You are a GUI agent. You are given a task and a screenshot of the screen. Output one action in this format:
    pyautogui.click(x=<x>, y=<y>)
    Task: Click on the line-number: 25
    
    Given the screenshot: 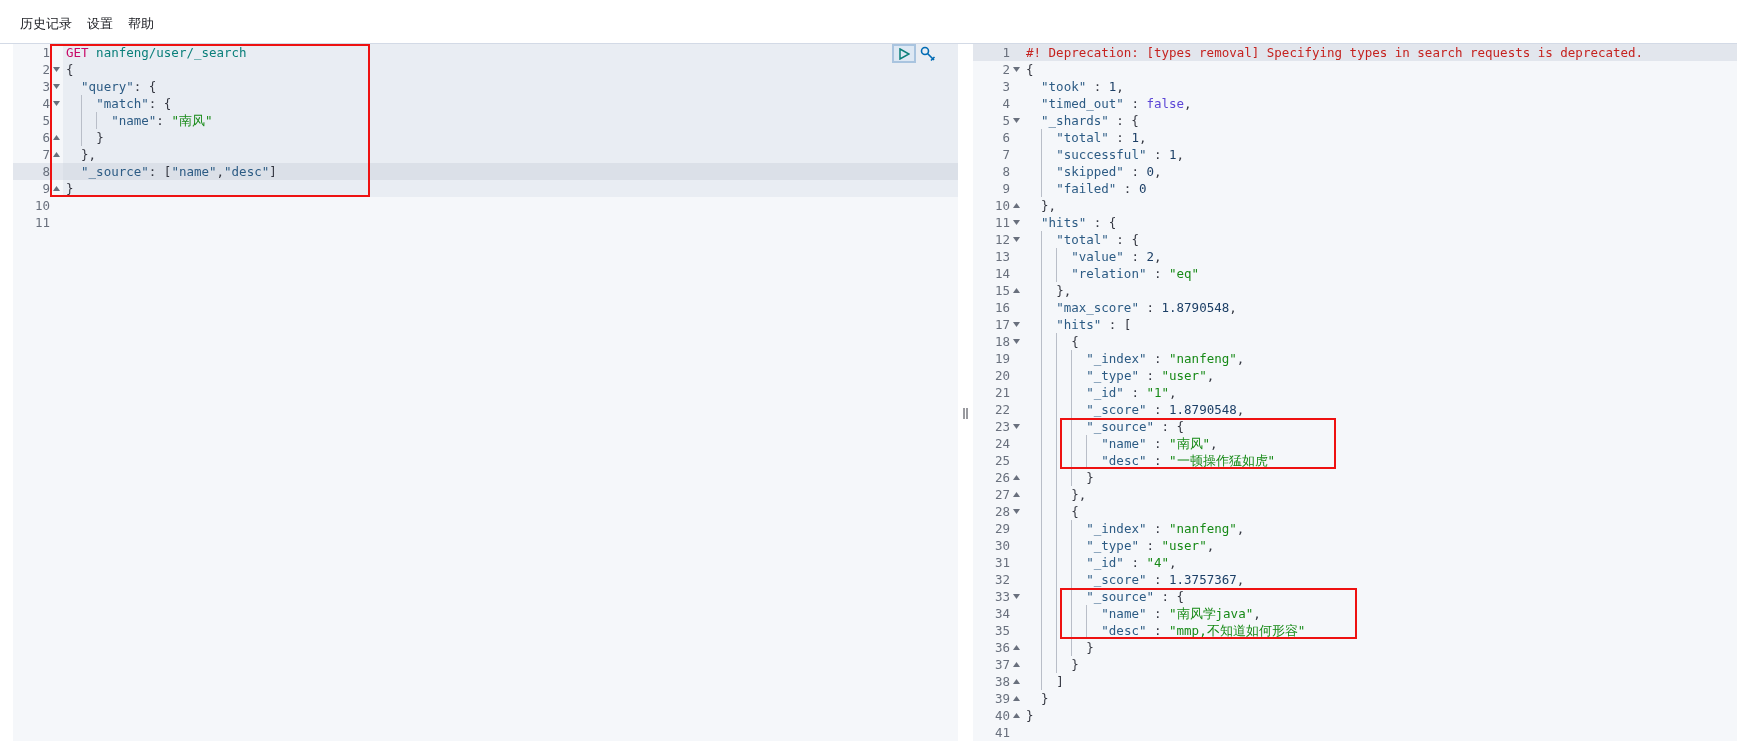 What is the action you would take?
    pyautogui.click(x=1001, y=460)
    